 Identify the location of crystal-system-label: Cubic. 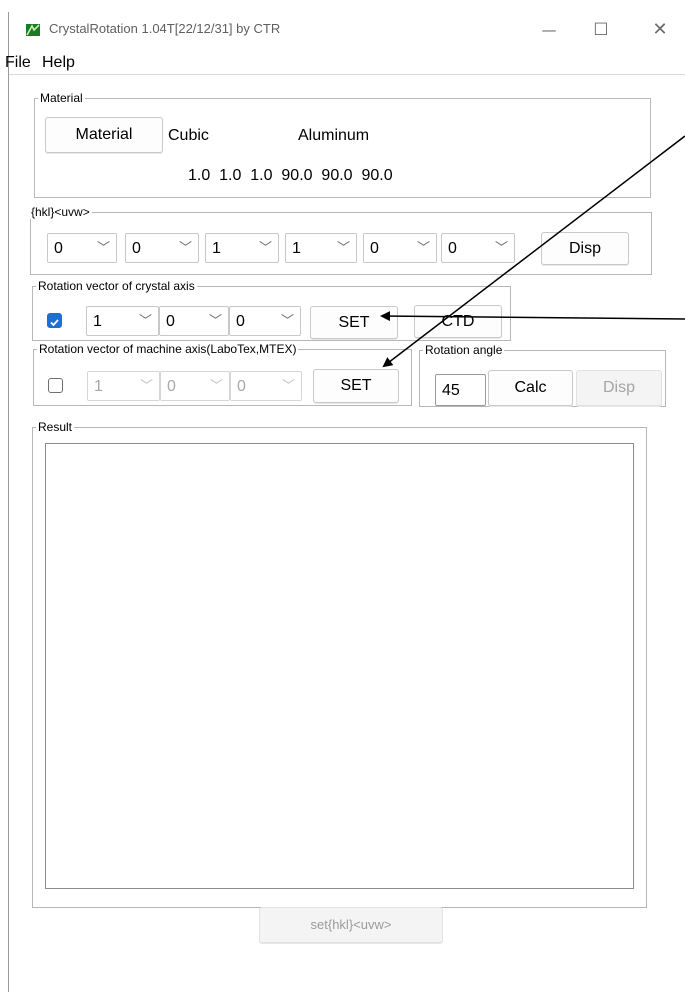
(188, 135).